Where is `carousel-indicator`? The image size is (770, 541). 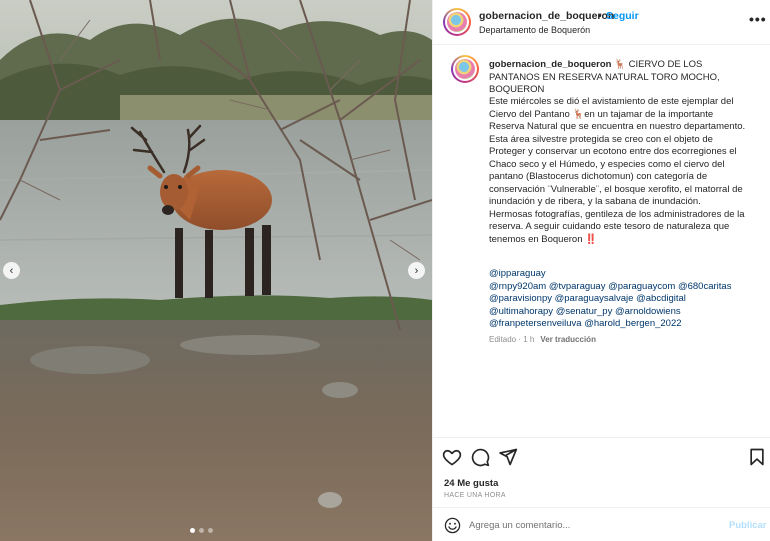 carousel-indicator is located at coordinates (201, 530).